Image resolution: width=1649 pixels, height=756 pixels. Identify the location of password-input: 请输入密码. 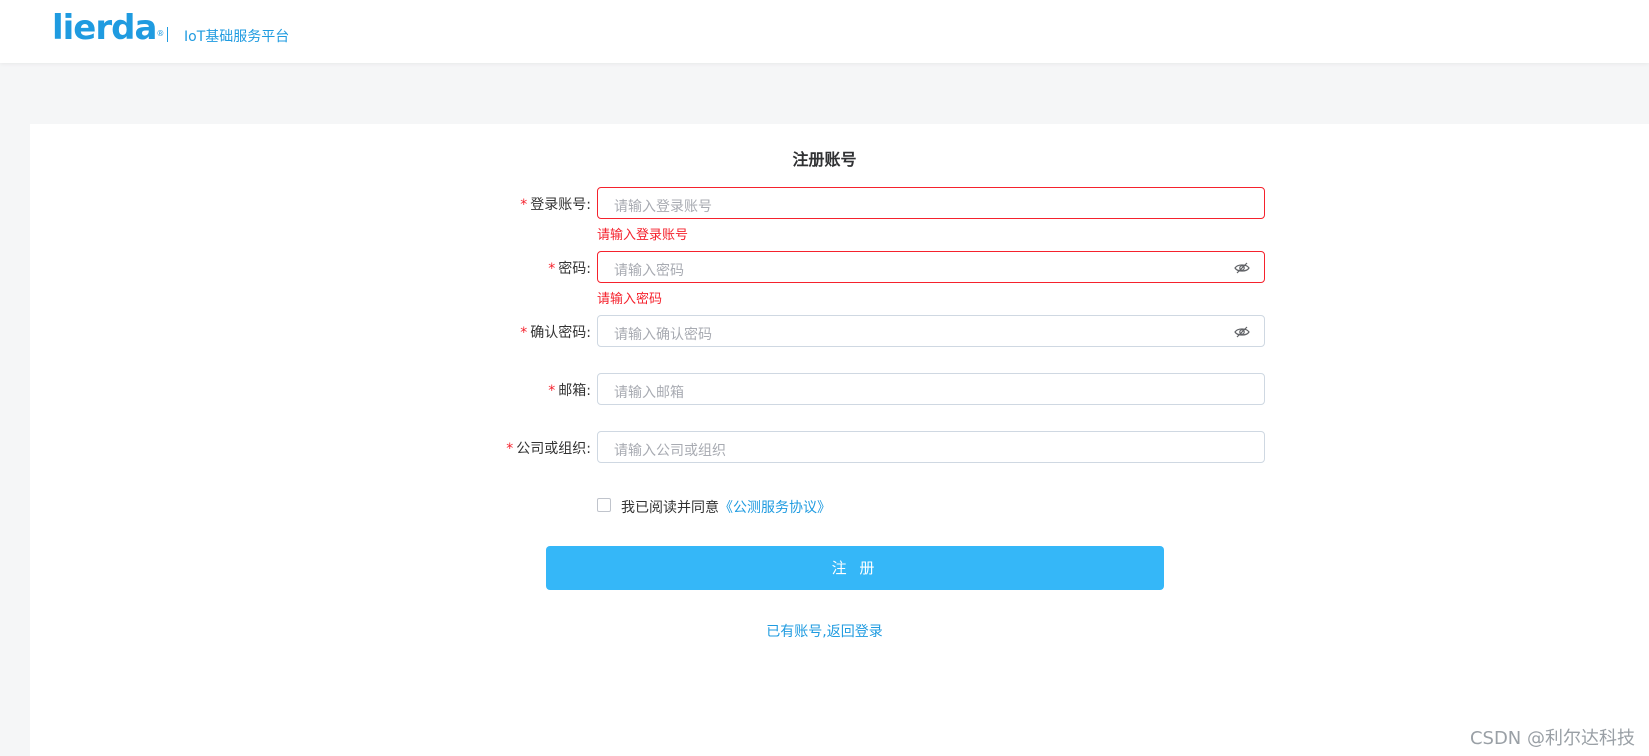
(931, 267).